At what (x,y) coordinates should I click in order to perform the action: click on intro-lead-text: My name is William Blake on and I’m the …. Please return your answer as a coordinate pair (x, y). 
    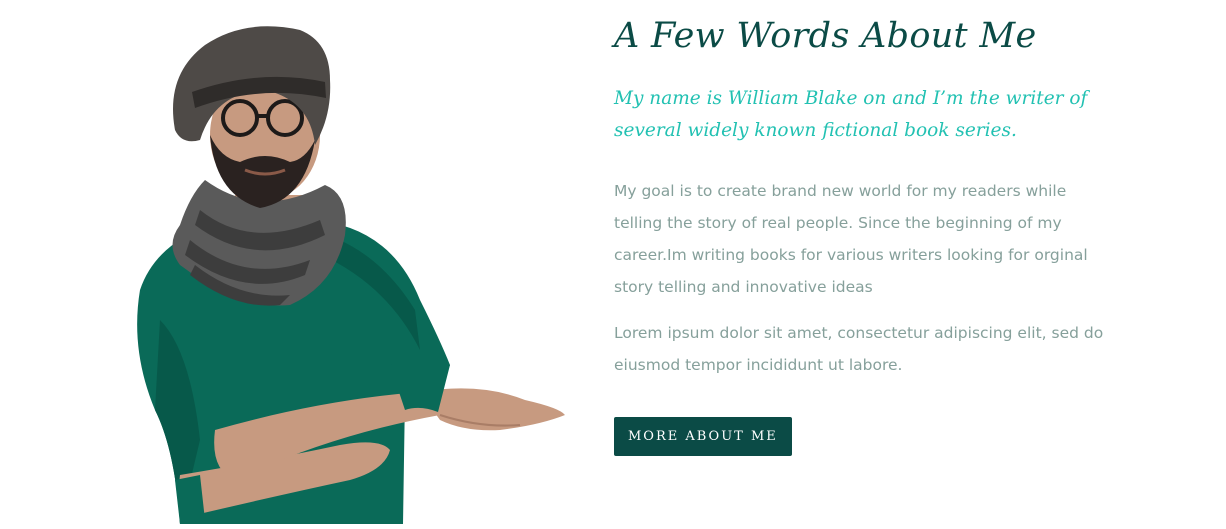
    Looking at the image, I should click on (851, 114).